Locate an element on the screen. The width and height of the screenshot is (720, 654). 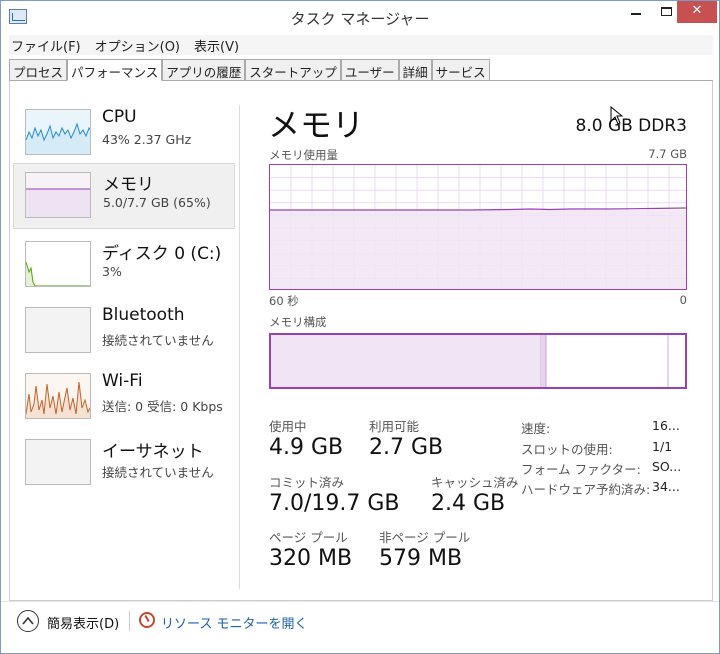
sidebar-item-title: ディスク 0 (C:) is located at coordinates (162, 254).